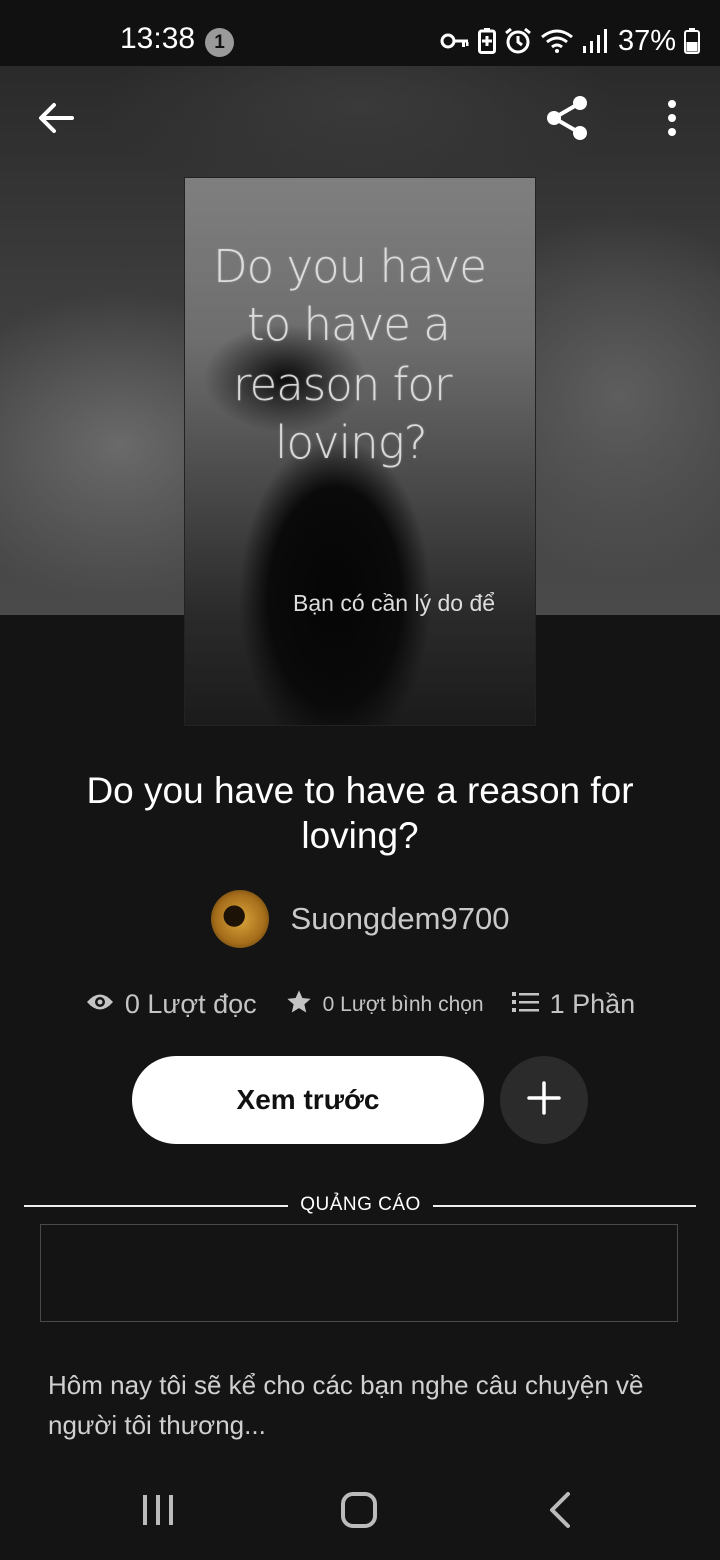  Describe the element at coordinates (308, 1100) in the screenshot. I see `preview-button: Xem trước` at that location.